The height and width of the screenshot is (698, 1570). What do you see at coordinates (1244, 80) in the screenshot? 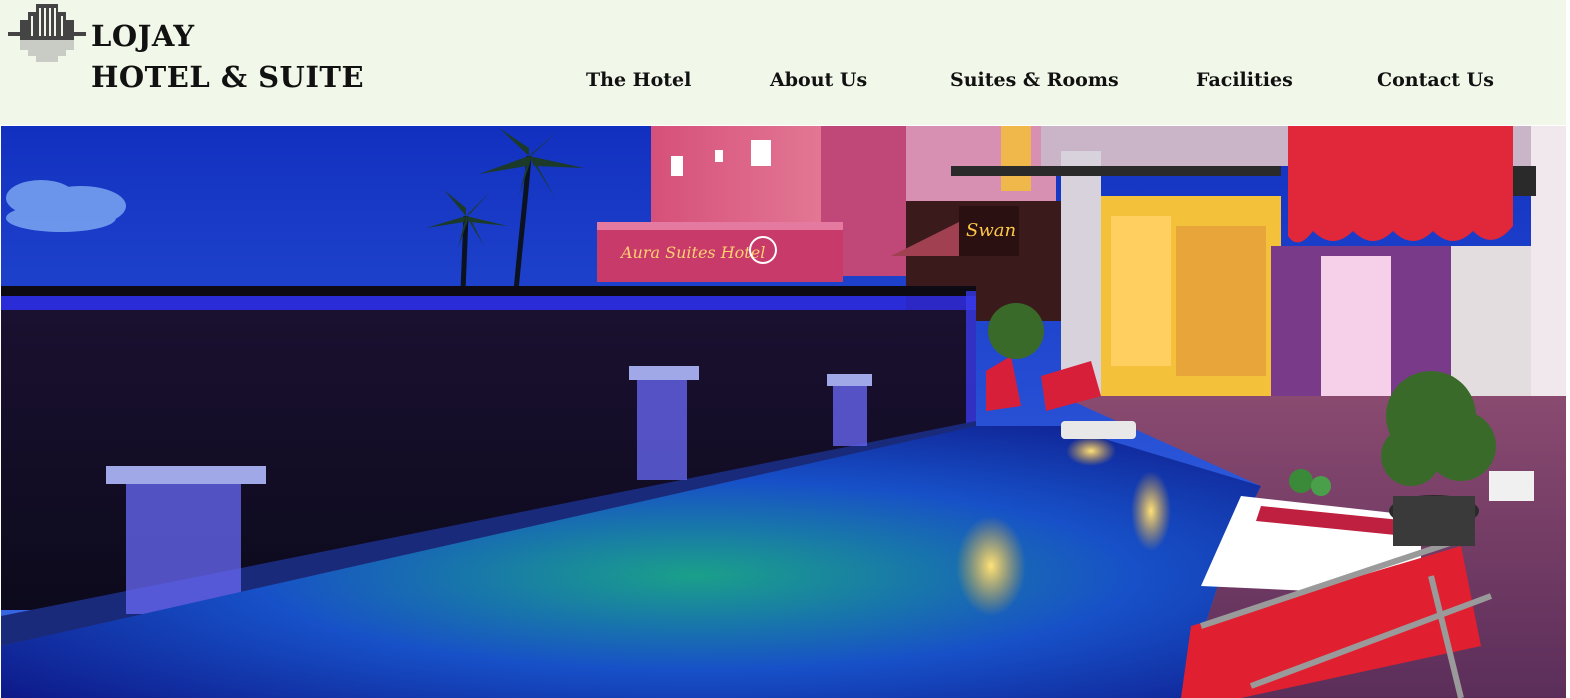
I see `nav-link-facilities: Facilities` at bounding box center [1244, 80].